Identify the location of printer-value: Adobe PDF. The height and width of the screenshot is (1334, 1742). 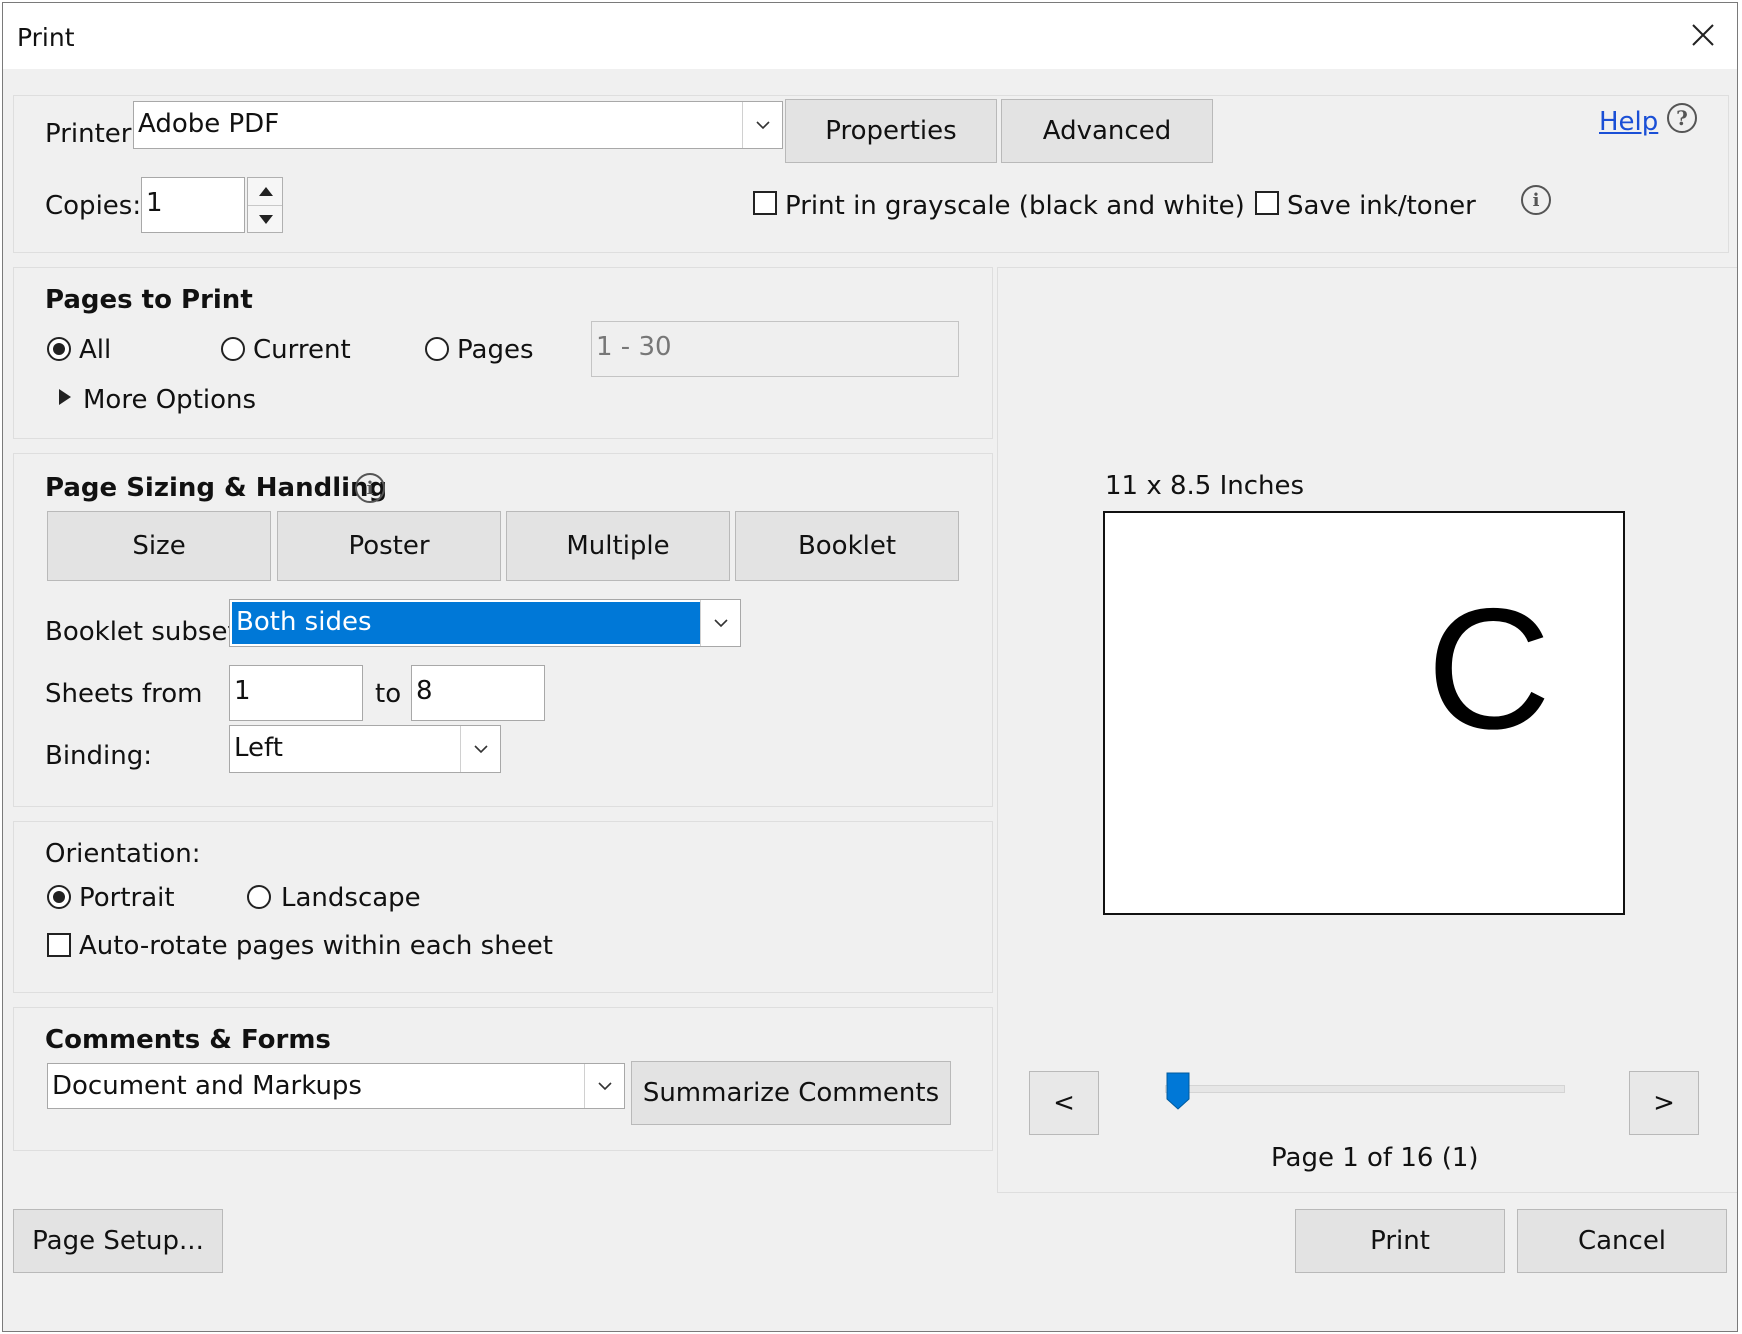
(209, 124).